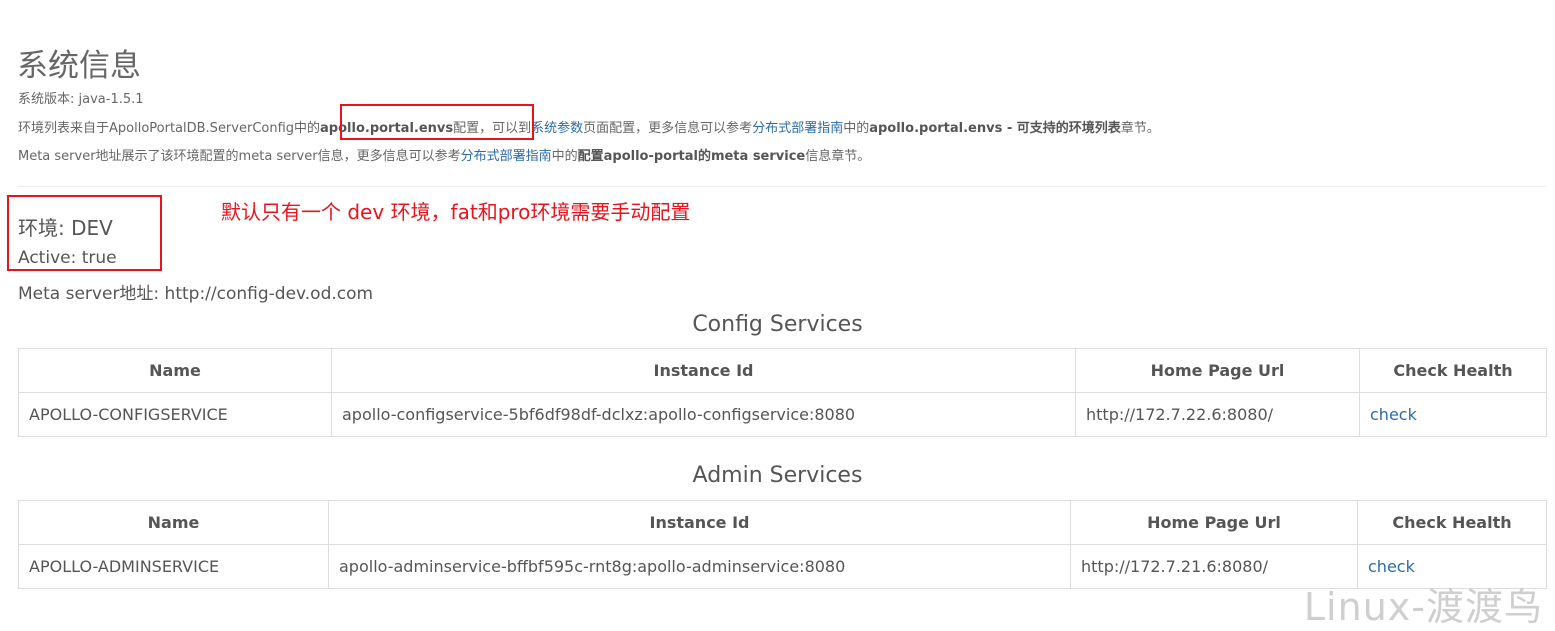  I want to click on system-params-link: 系统参数, so click(557, 128).